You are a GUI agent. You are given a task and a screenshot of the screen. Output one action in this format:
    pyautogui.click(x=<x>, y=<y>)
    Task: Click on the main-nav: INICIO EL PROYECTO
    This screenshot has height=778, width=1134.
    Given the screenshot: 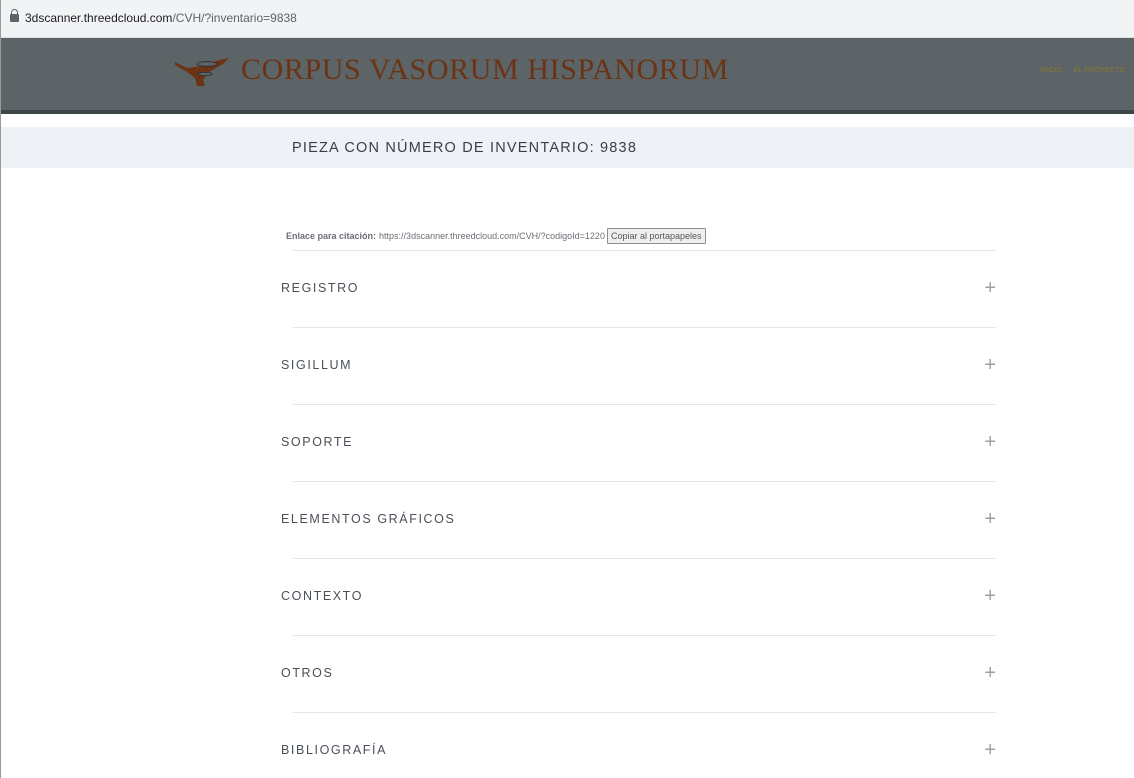 What is the action you would take?
    pyautogui.click(x=1078, y=70)
    